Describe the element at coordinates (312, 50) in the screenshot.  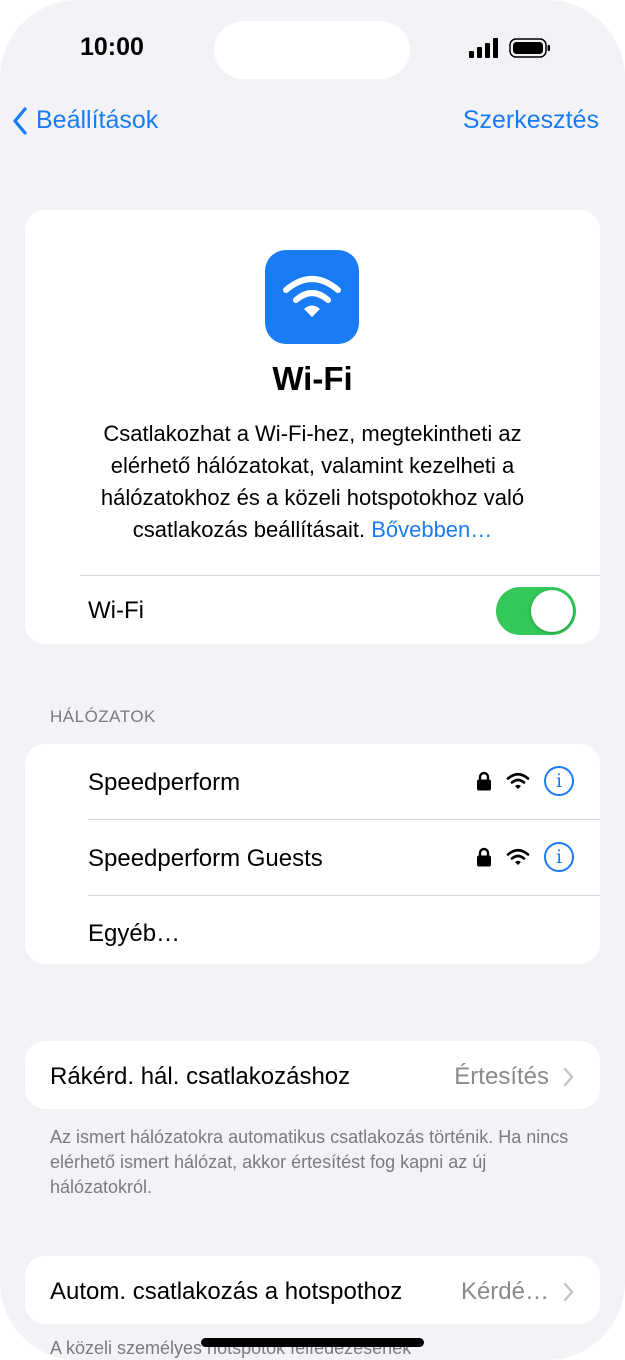
I see `dynamic-island` at that location.